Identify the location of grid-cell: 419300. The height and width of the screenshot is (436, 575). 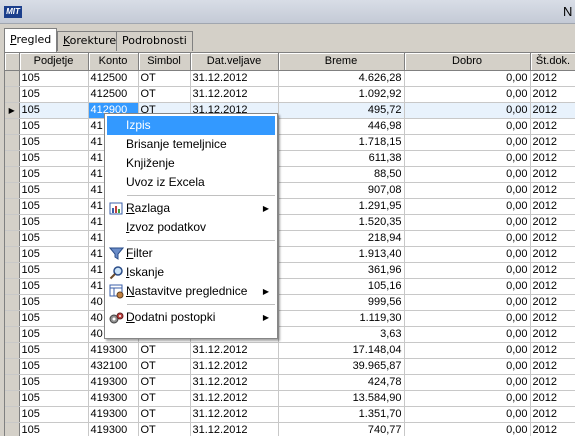
(113, 382).